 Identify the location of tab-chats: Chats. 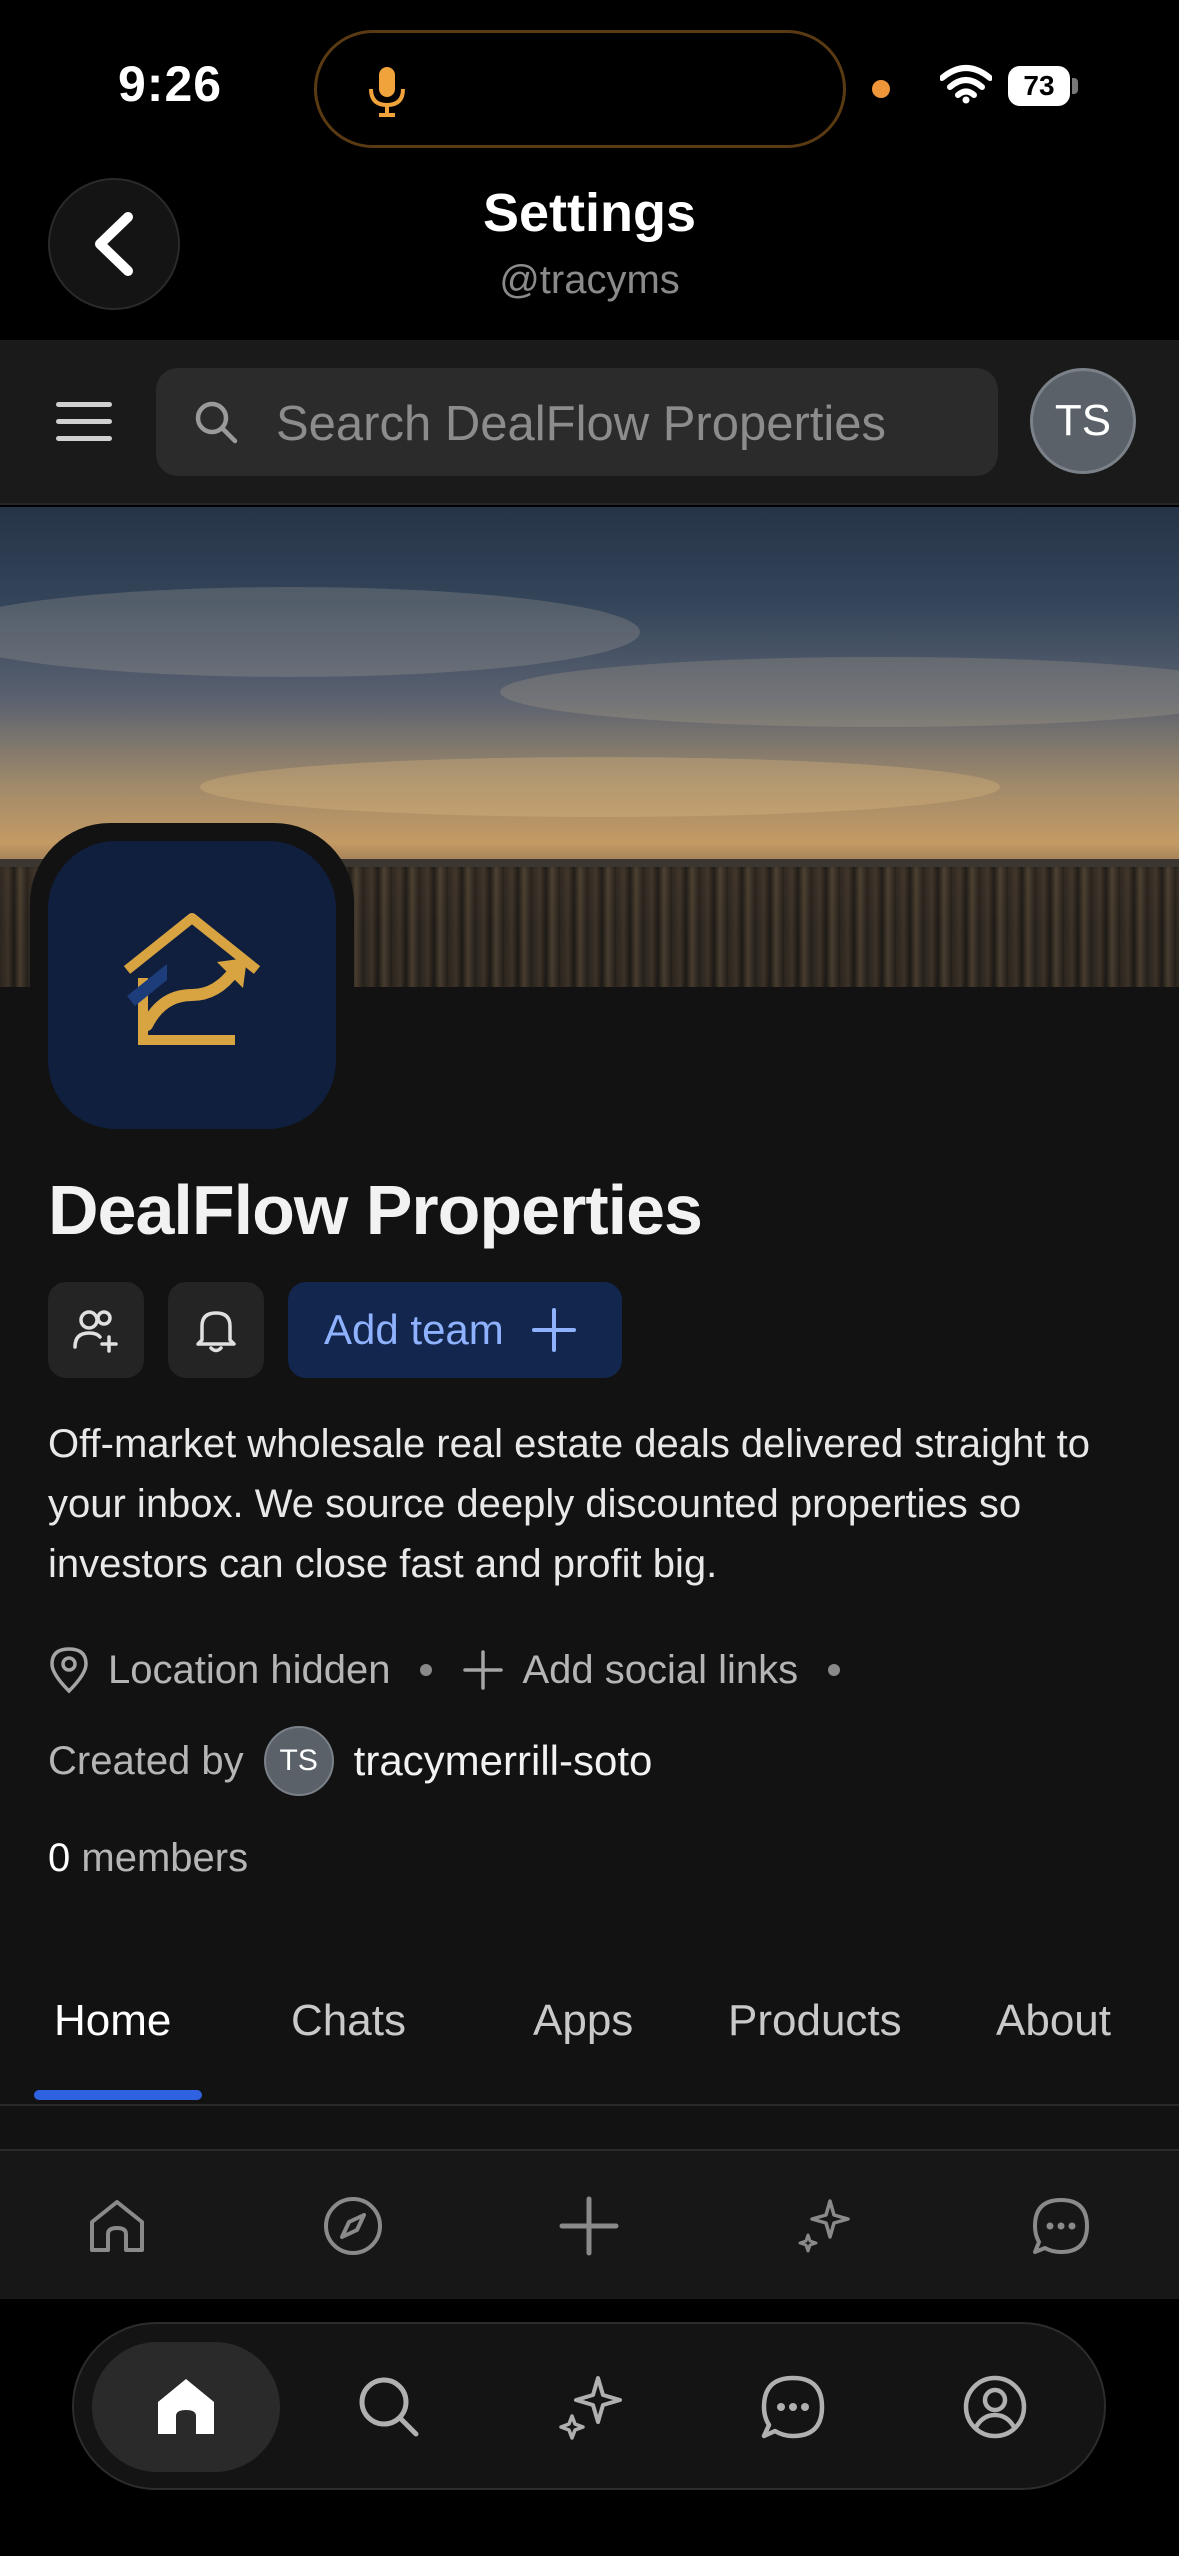
(348, 2021).